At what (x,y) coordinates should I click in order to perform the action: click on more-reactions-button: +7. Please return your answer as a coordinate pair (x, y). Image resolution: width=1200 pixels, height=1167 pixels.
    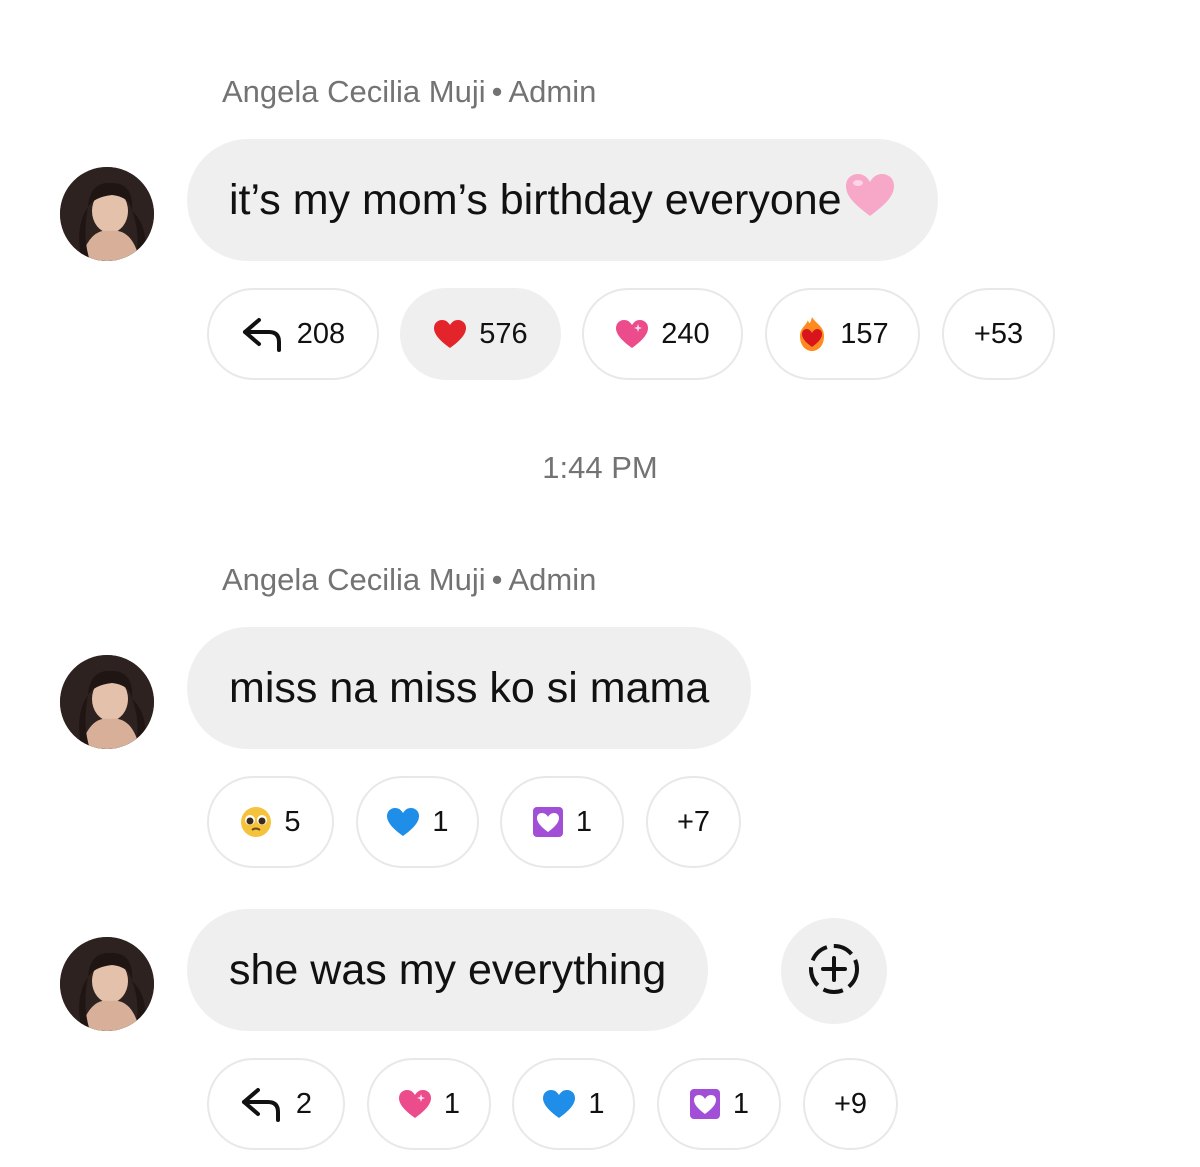
    Looking at the image, I should click on (693, 822).